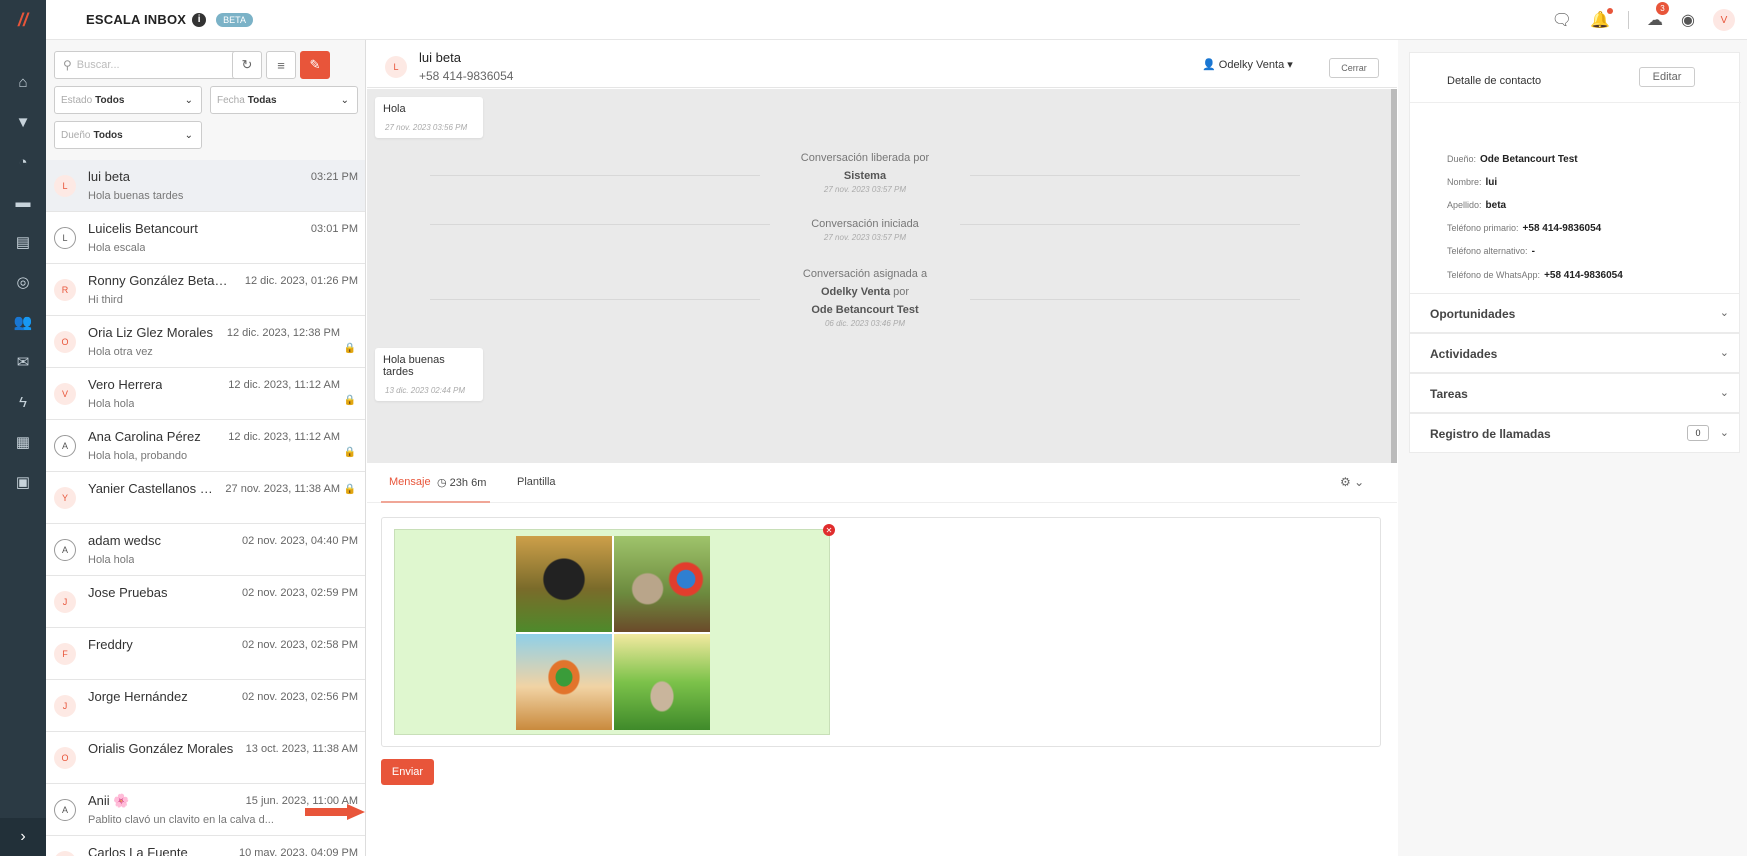  Describe the element at coordinates (865, 224) in the screenshot. I see `event-text: Conversación iniciada` at that location.